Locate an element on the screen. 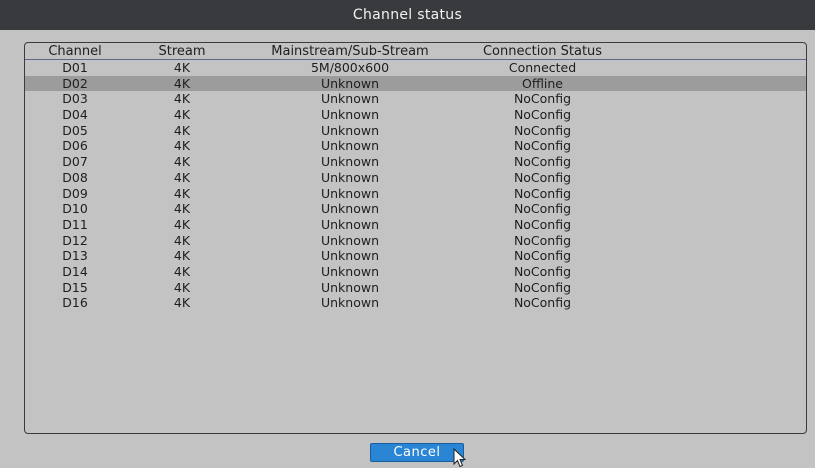  table-row: D05 4K Unknown NoConfig is located at coordinates (415, 131).